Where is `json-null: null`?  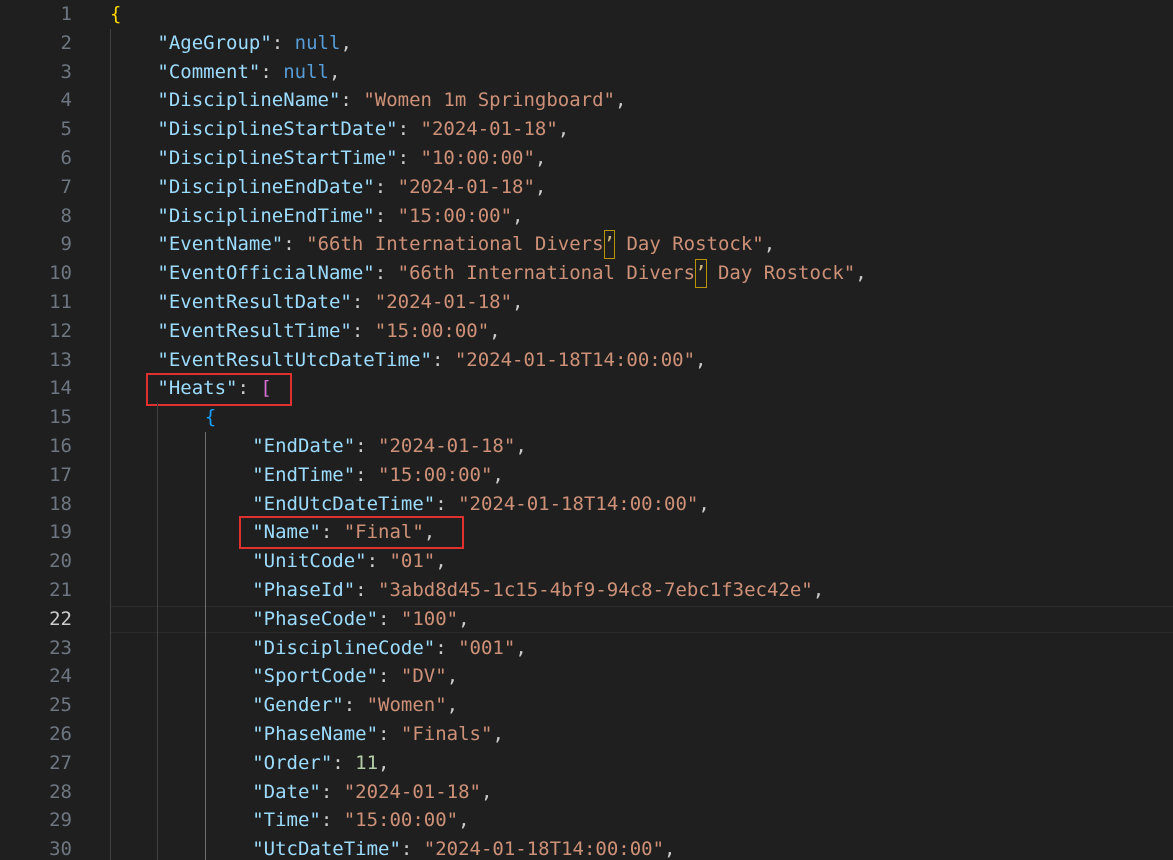 json-null: null is located at coordinates (317, 42).